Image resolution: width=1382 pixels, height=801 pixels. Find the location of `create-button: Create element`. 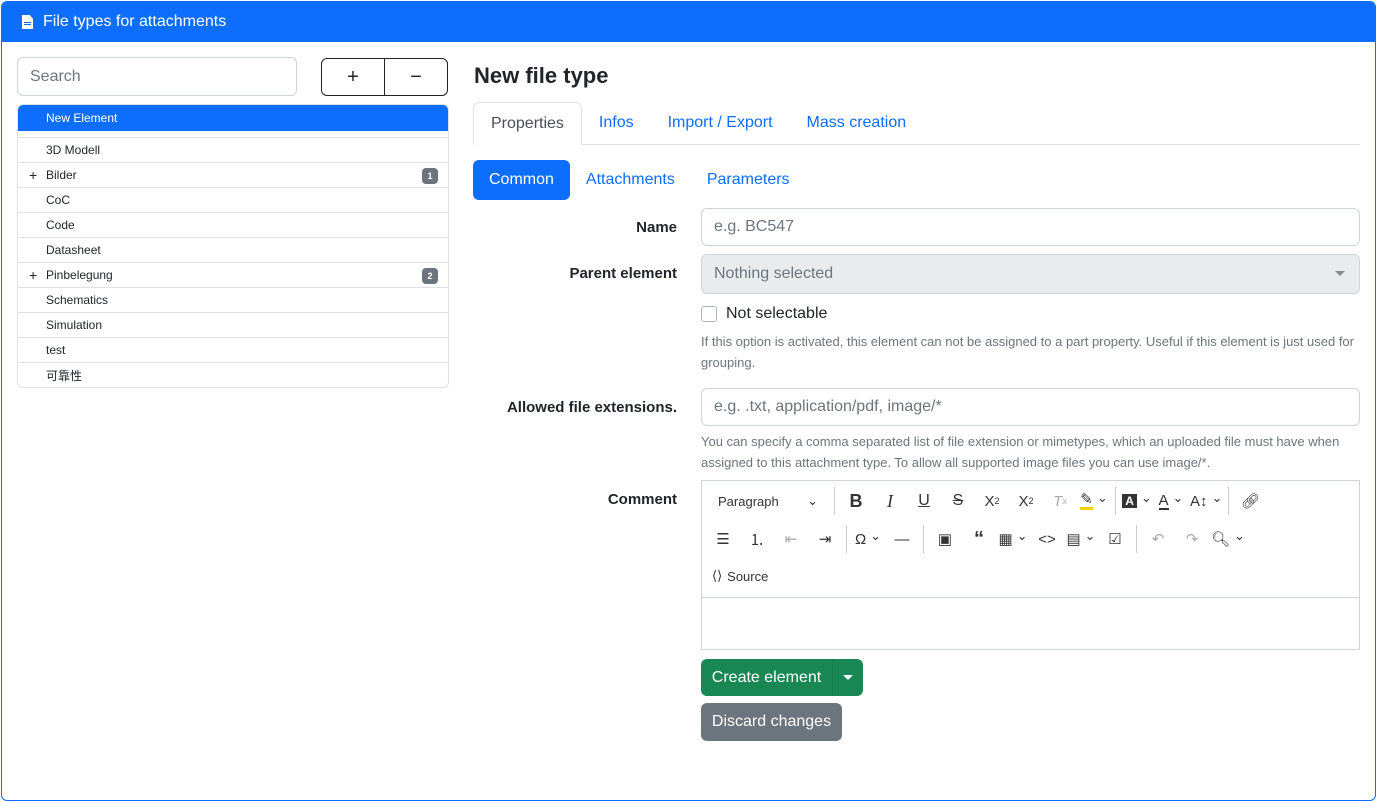

create-button: Create element is located at coordinates (766, 677).